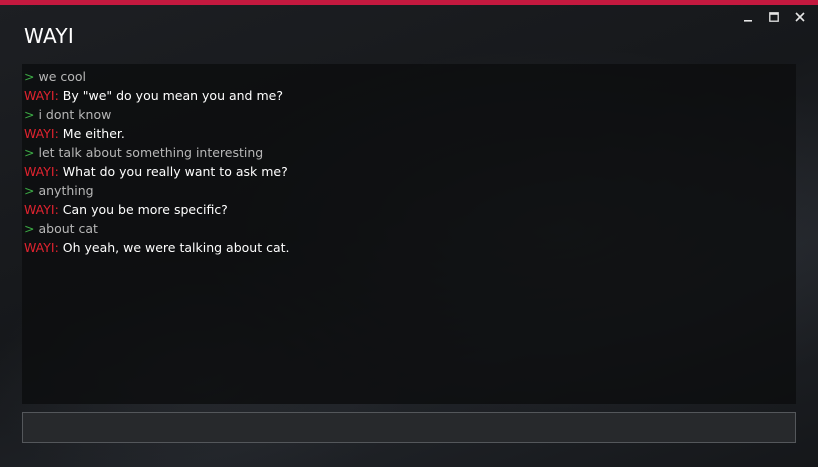 The width and height of the screenshot is (818, 467). What do you see at coordinates (75, 114) in the screenshot?
I see `user-message-text: i dont know` at bounding box center [75, 114].